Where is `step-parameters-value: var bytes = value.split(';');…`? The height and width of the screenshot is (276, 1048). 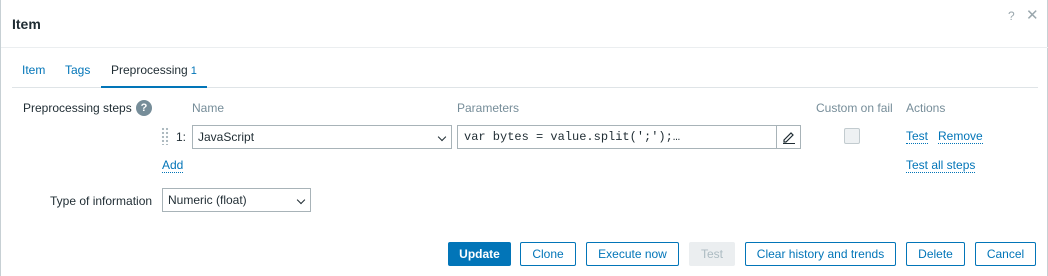
step-parameters-value: var bytes = value.split(';');… is located at coordinates (572, 137).